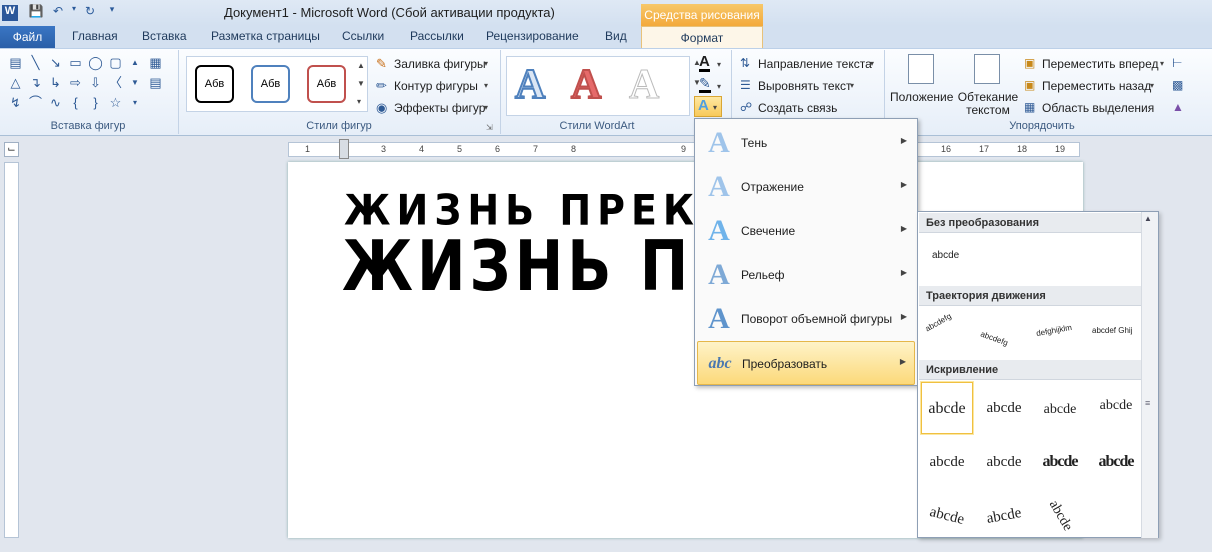  What do you see at coordinates (433, 108) in the screenshot?
I see `shape-effects-button: ◉ Эффекты фигур ▾` at bounding box center [433, 108].